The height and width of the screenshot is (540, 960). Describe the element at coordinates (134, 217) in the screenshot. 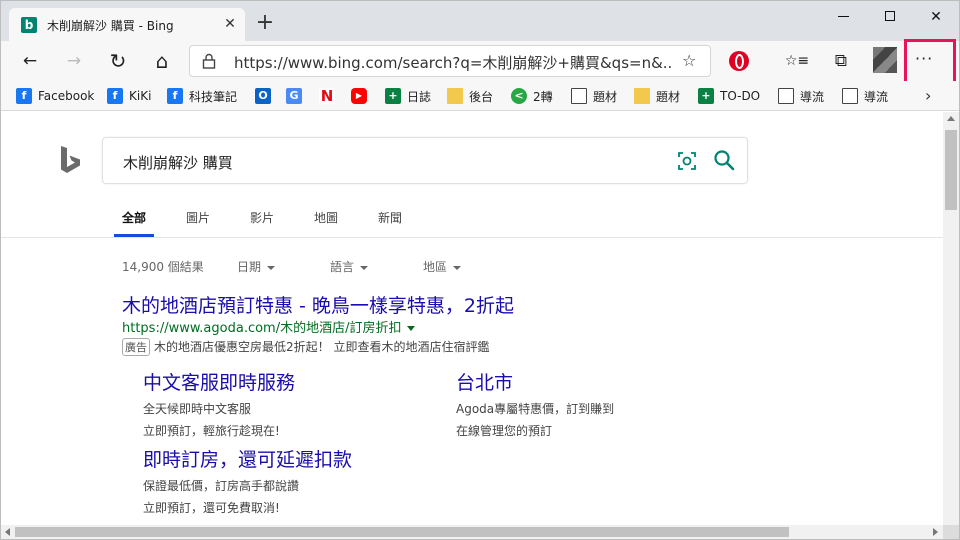

I see `tab-all: 全部` at that location.